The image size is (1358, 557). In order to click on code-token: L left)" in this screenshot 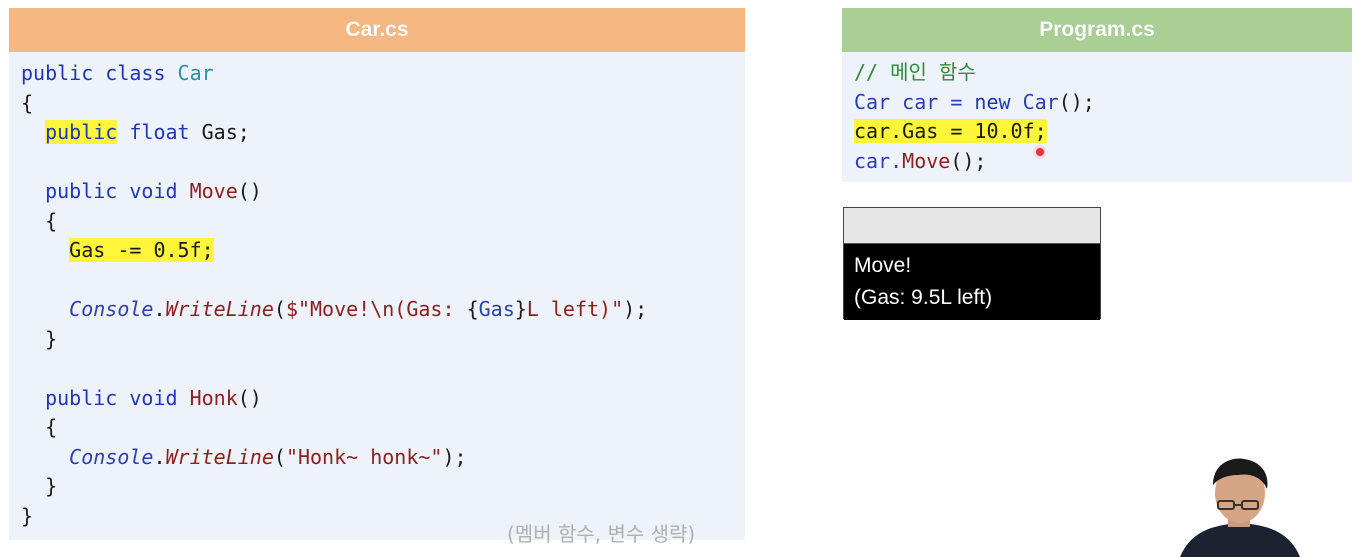, I will do `click(575, 309)`.